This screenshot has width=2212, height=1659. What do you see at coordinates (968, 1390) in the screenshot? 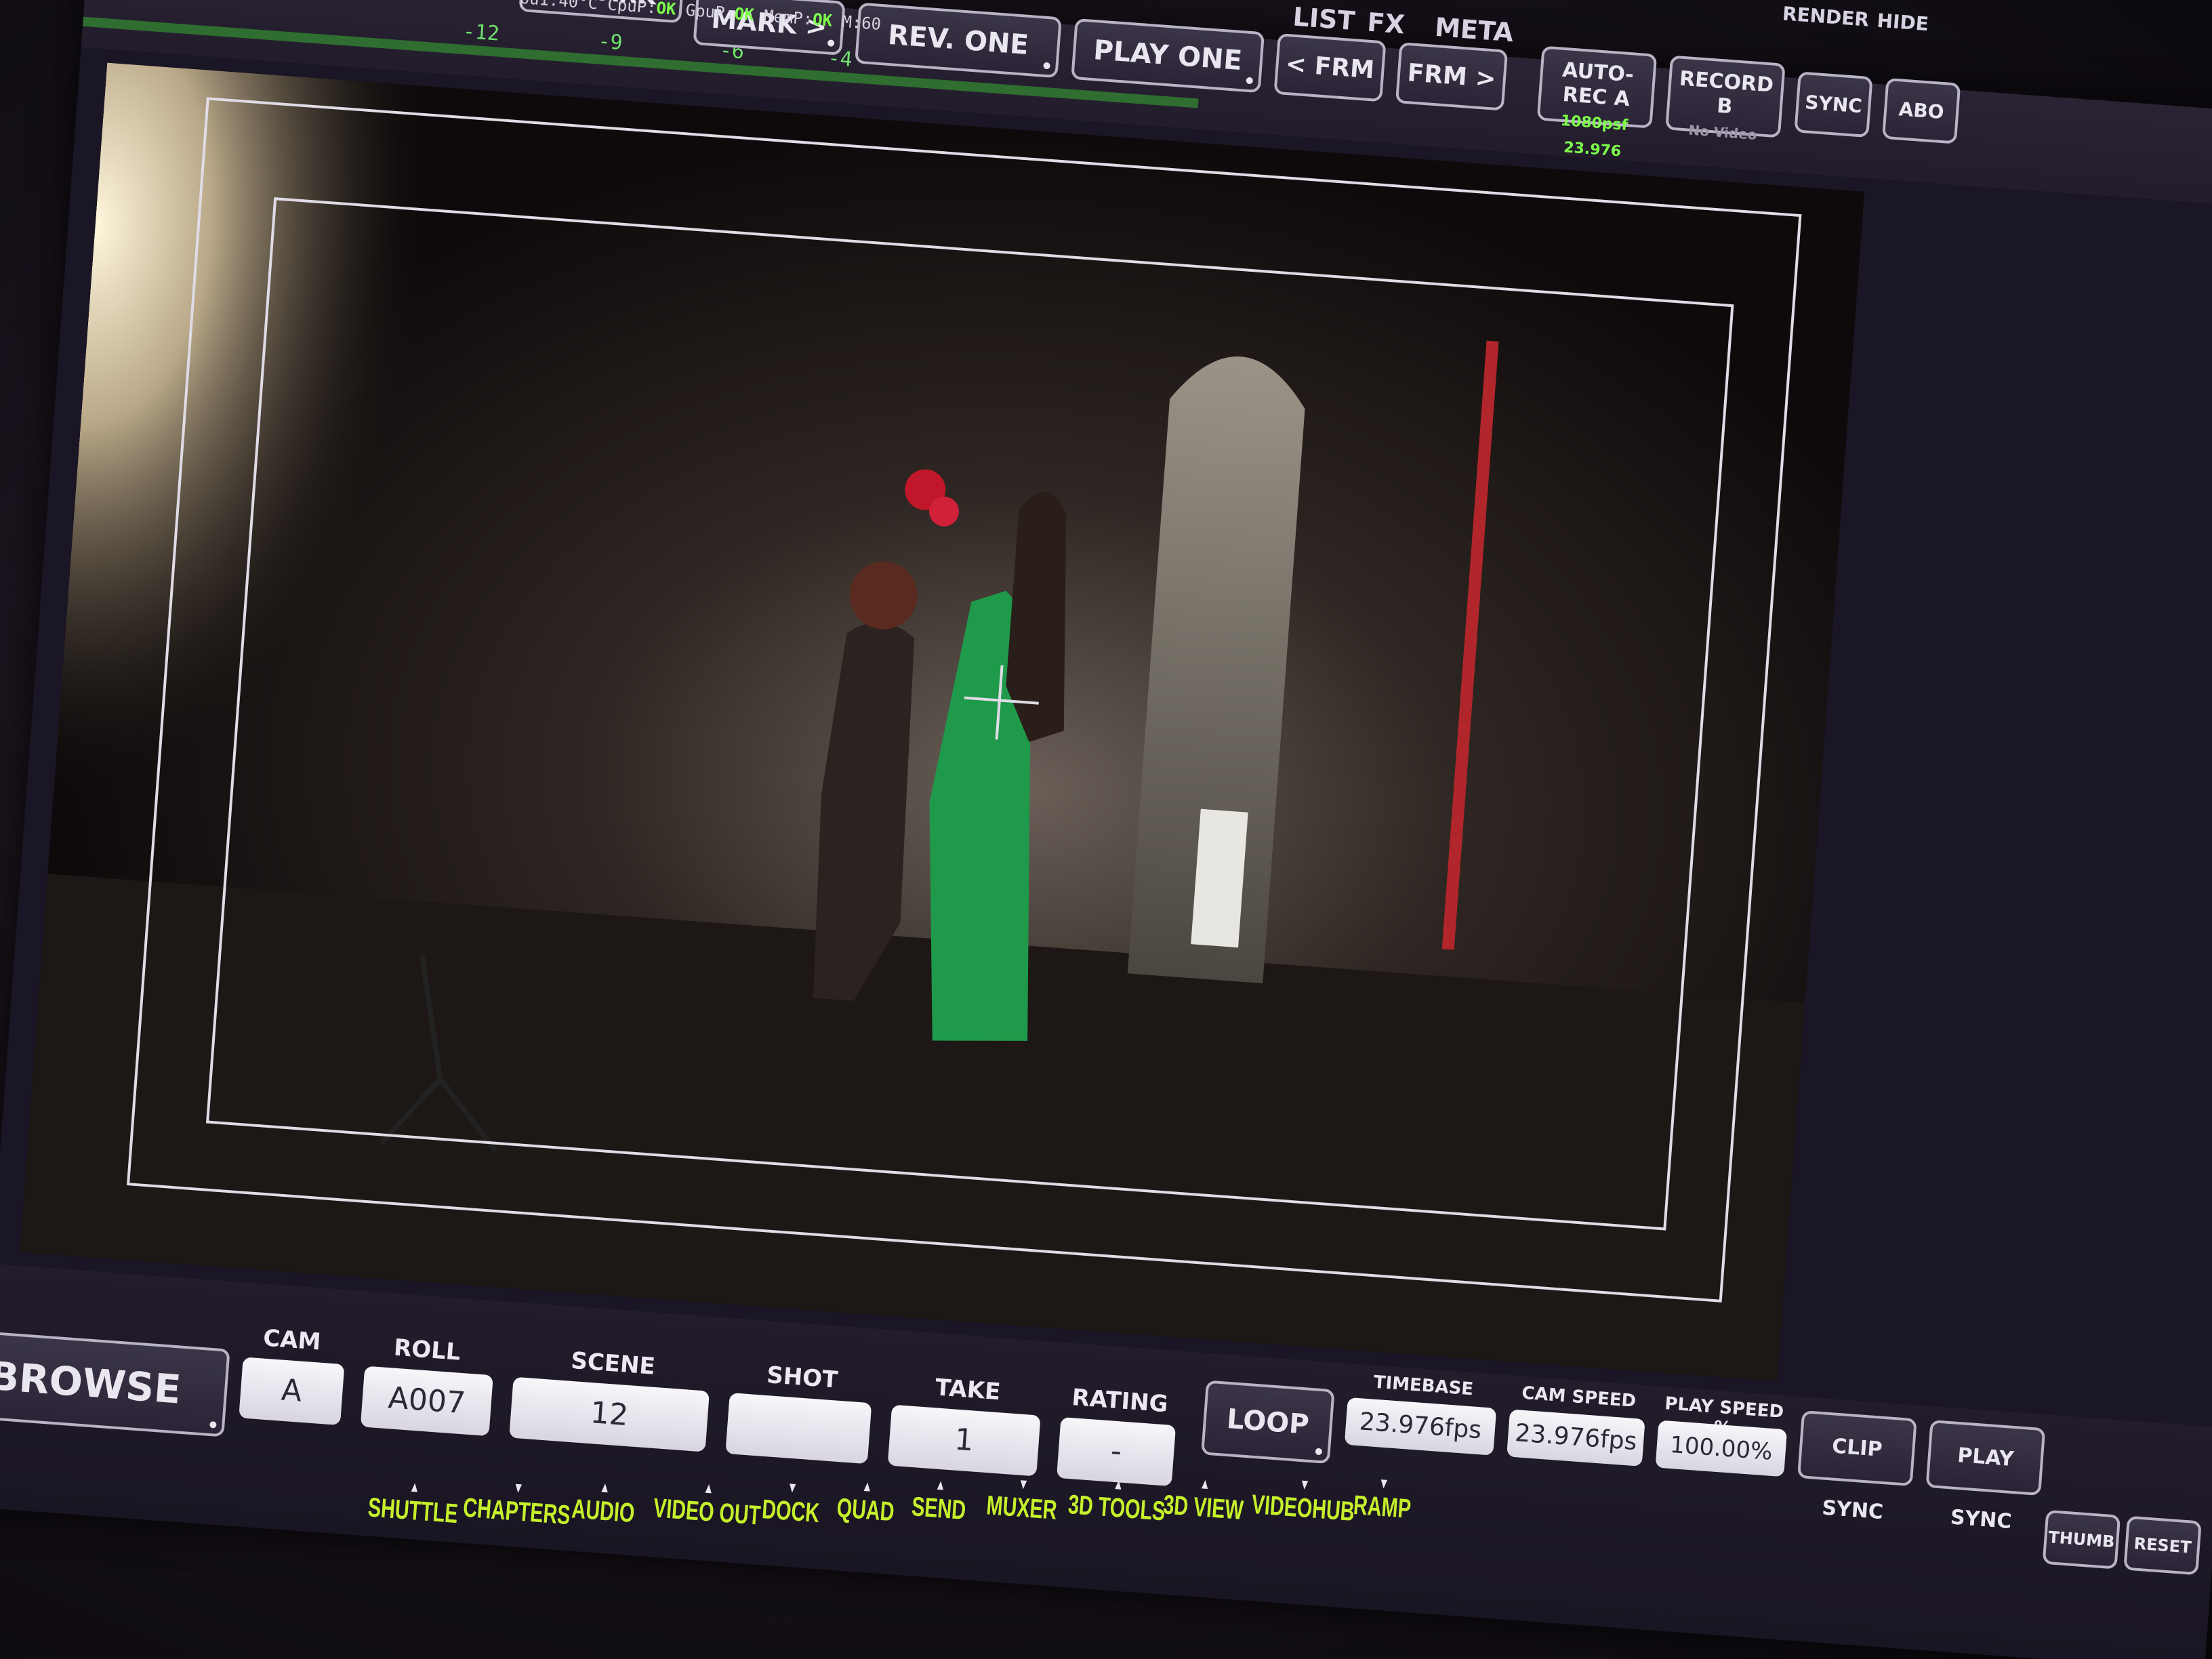
I see `take-label: TAKE` at bounding box center [968, 1390].